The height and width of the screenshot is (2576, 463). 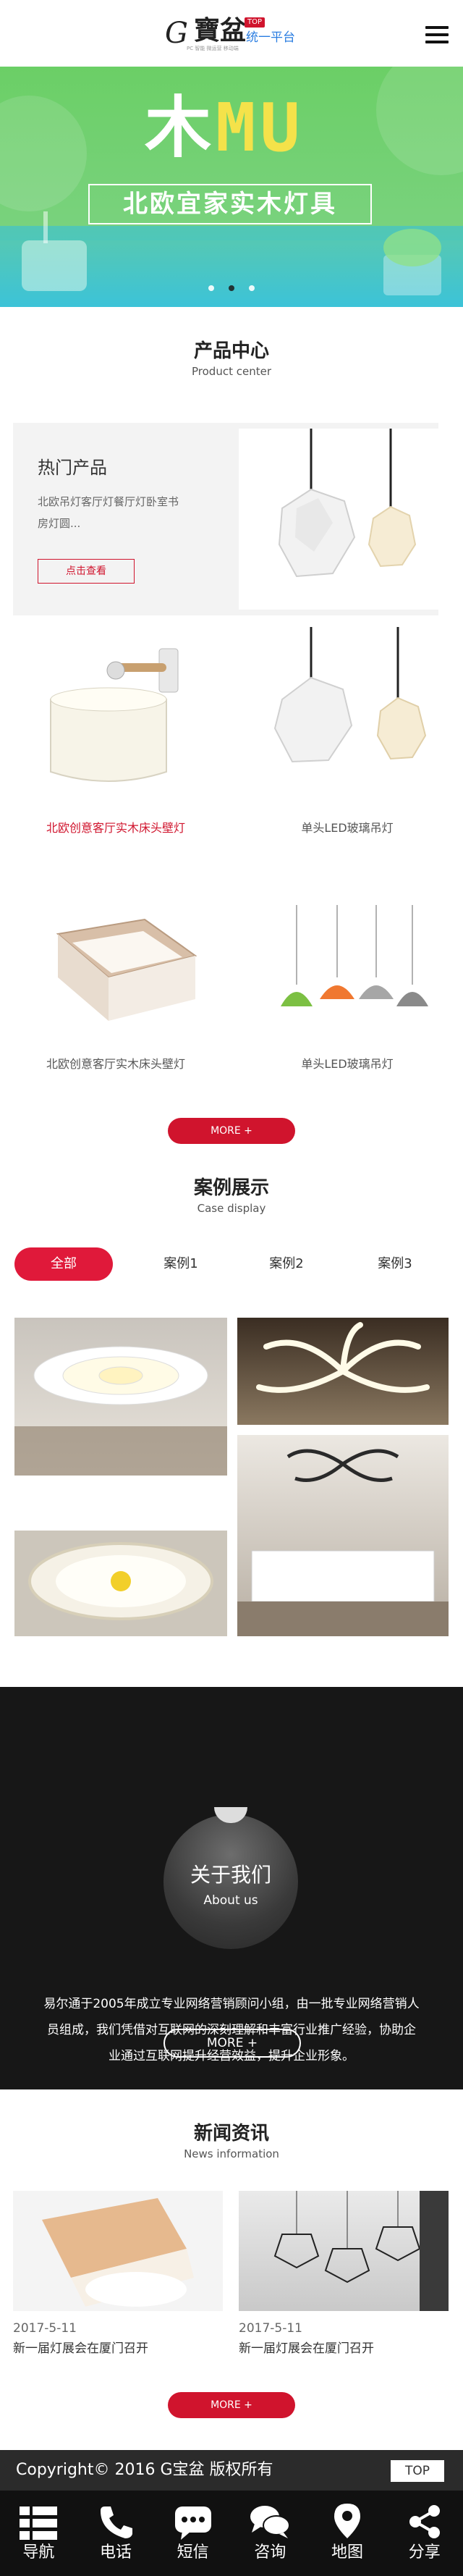 What do you see at coordinates (193, 2552) in the screenshot?
I see `nav-label: 短信` at bounding box center [193, 2552].